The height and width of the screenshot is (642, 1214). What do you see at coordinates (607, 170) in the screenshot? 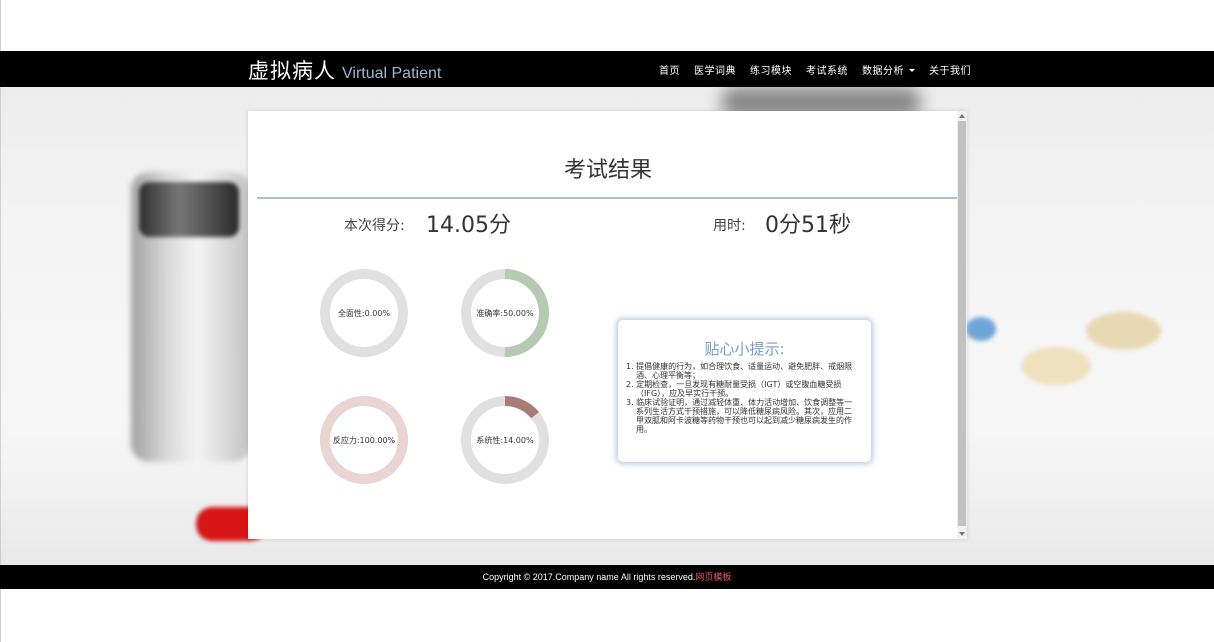
I see `page-title: 考试结果` at bounding box center [607, 170].